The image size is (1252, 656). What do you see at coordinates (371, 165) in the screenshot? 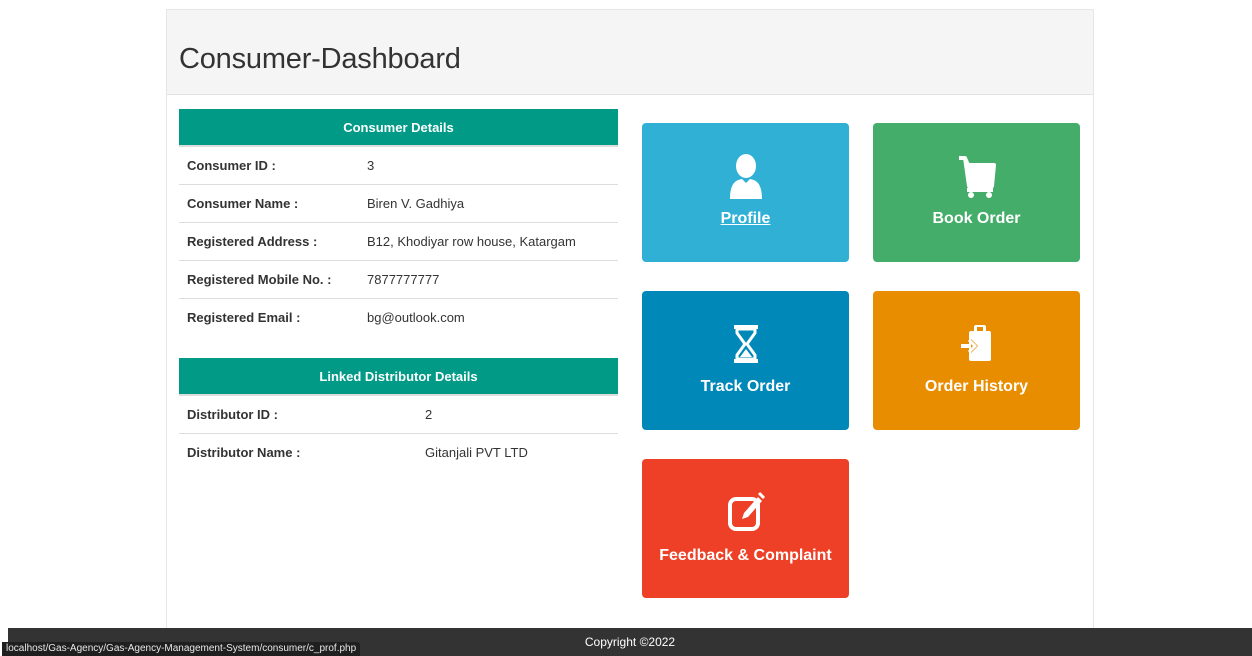
I see `consumer-id-value: 3` at bounding box center [371, 165].